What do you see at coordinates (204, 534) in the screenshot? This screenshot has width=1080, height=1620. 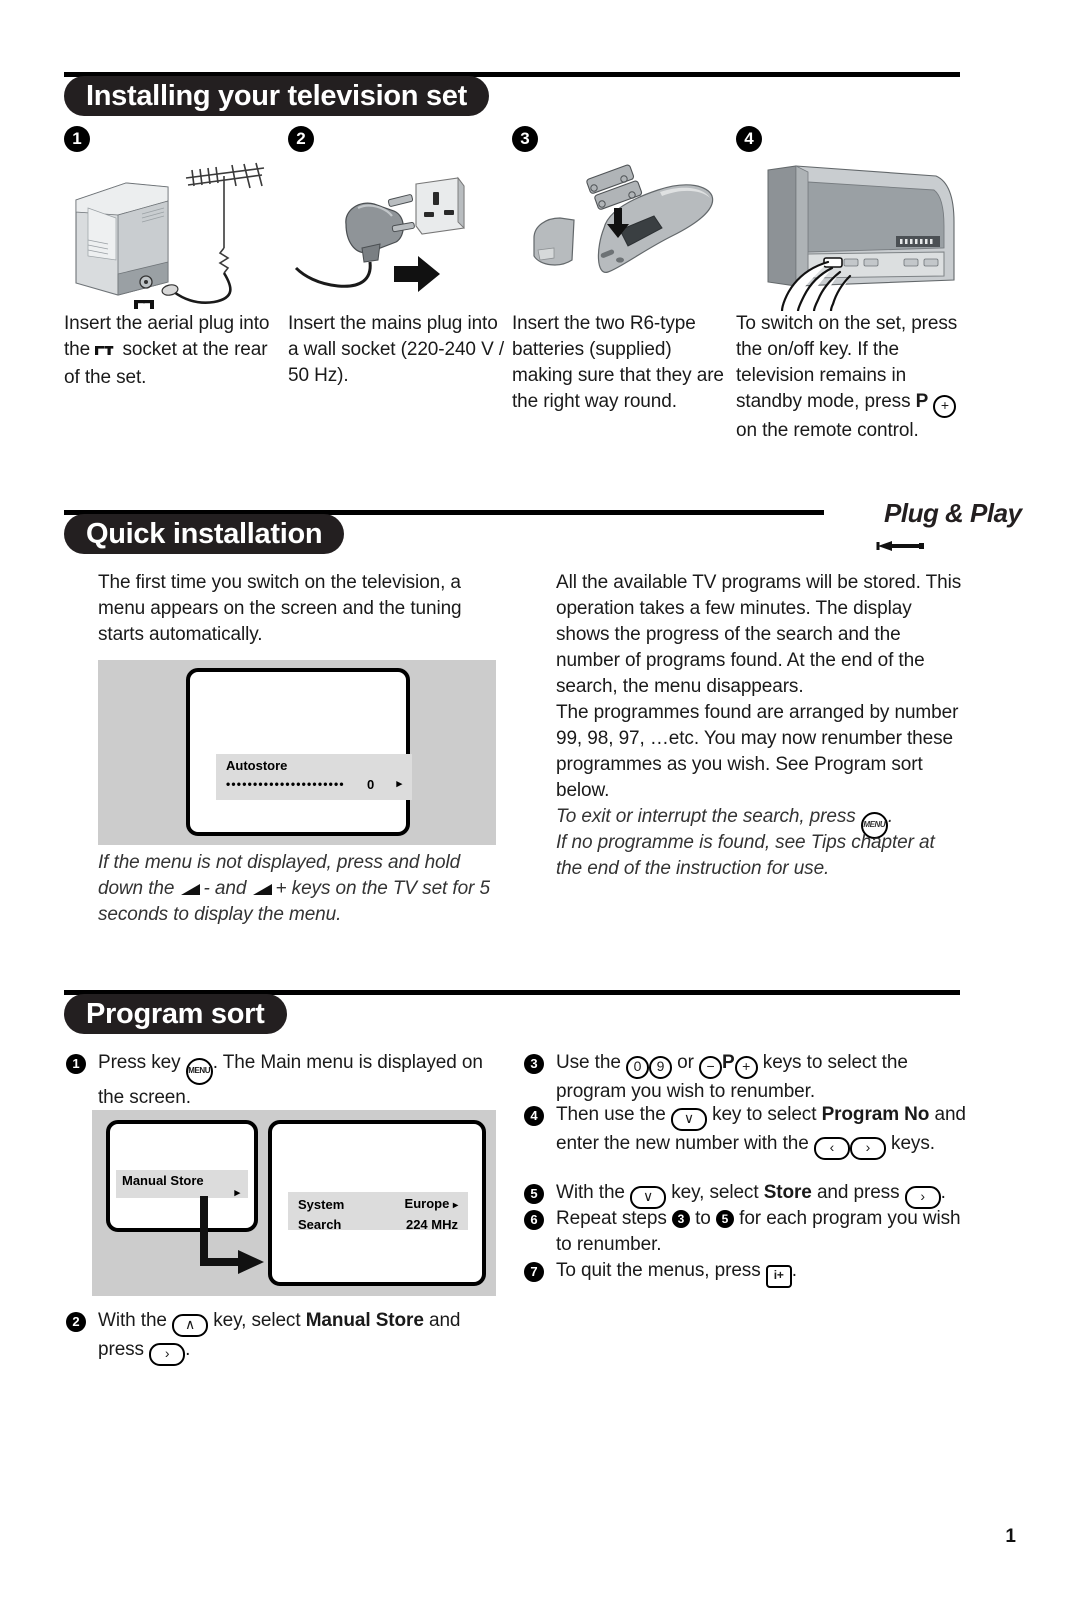 I see `section-title-quick-installation: Quick installation` at bounding box center [204, 534].